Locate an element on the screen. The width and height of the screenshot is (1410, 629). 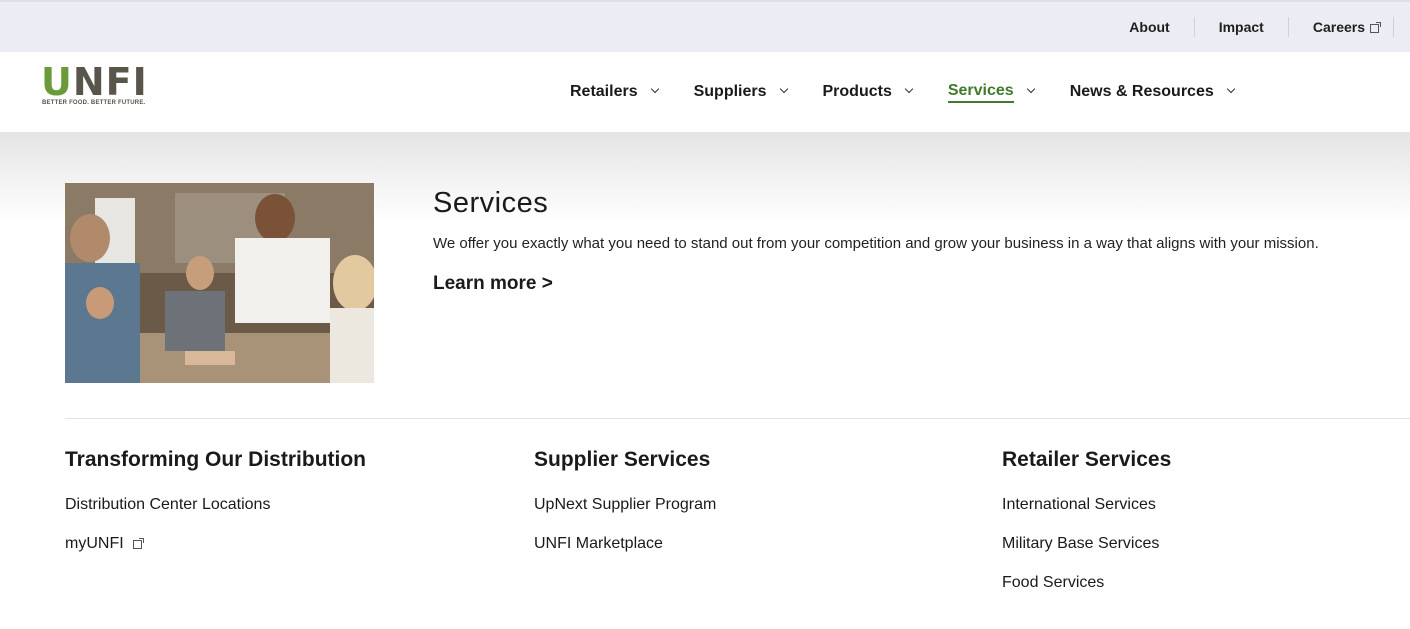
utility-link-label: About is located at coordinates (1149, 27).